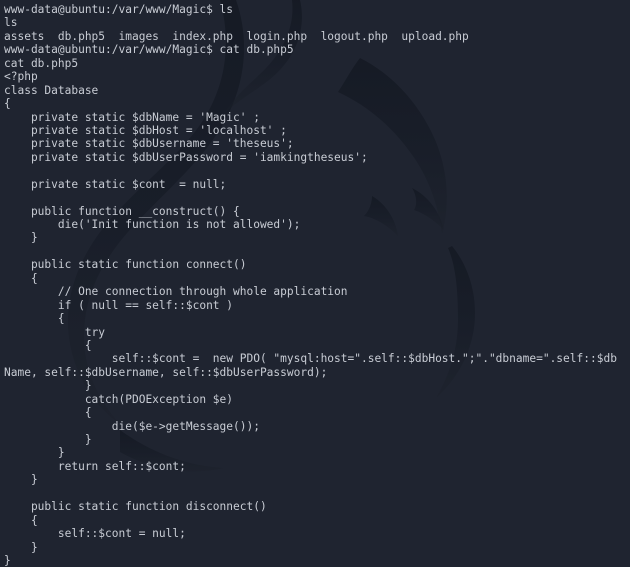 Image resolution: width=630 pixels, height=567 pixels. Describe the element at coordinates (132, 117) in the screenshot. I see `terminal-line: private static $dbName = 'Magic' ;` at that location.